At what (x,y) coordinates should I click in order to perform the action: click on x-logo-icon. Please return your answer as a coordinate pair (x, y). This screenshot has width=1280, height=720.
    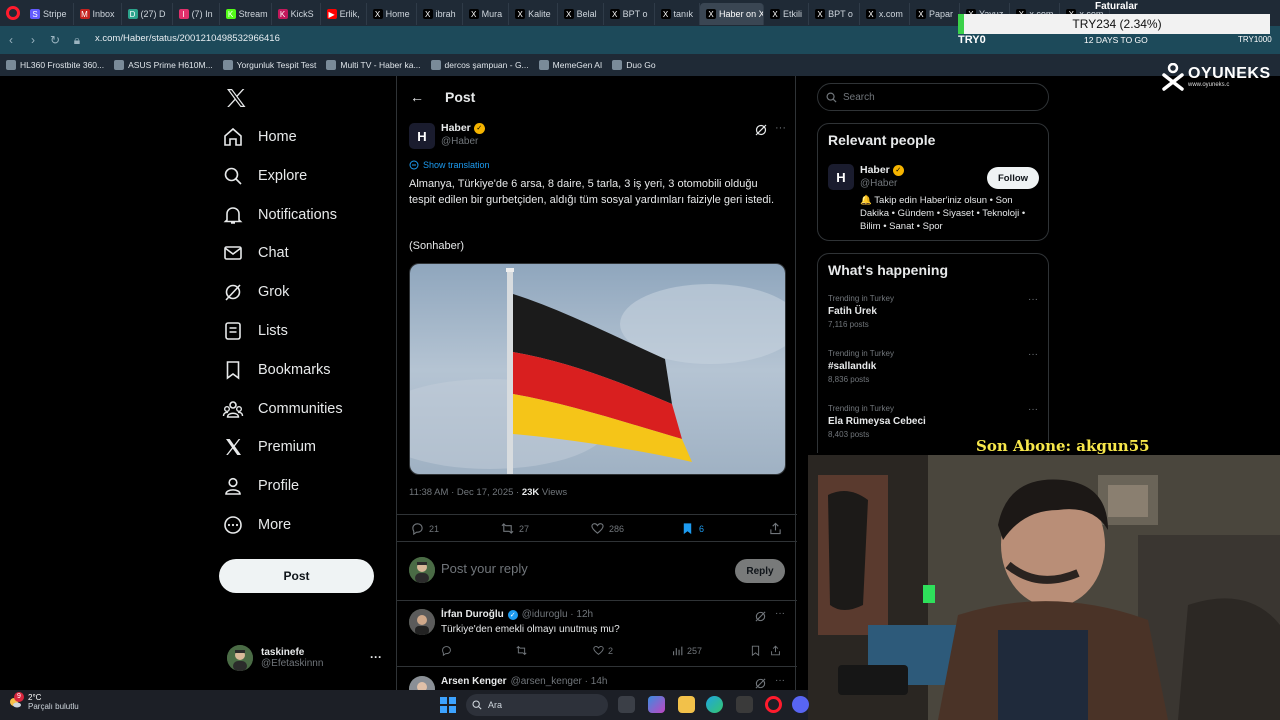
    Looking at the image, I should click on (236, 98).